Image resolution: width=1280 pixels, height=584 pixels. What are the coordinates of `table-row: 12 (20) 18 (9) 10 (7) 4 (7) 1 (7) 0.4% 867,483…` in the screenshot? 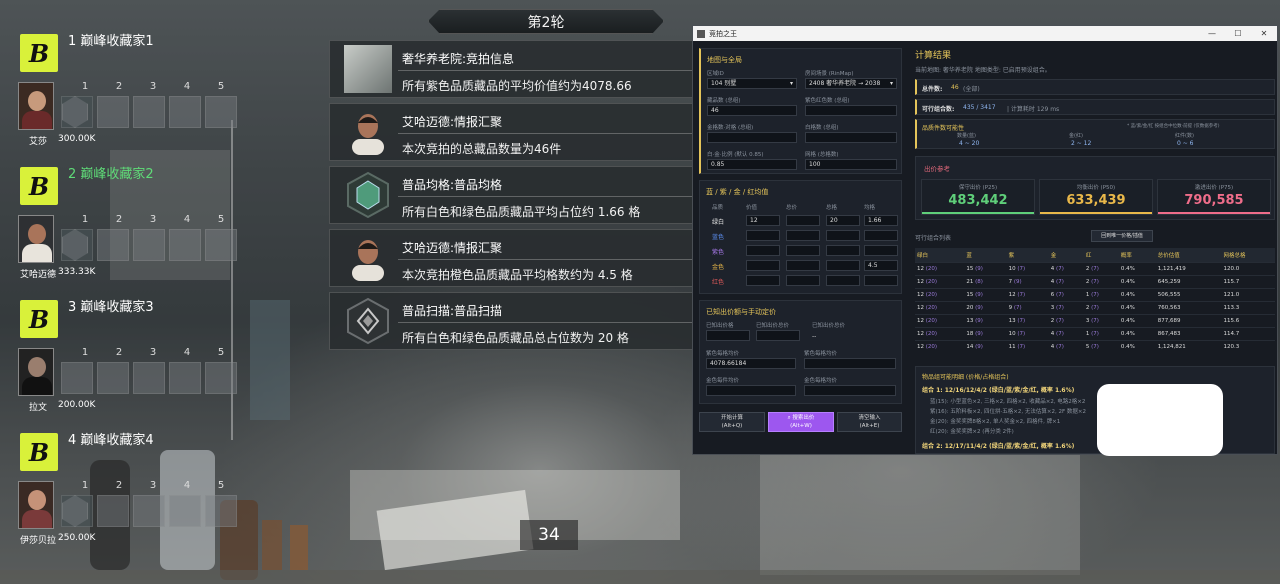 It's located at (1095, 334).